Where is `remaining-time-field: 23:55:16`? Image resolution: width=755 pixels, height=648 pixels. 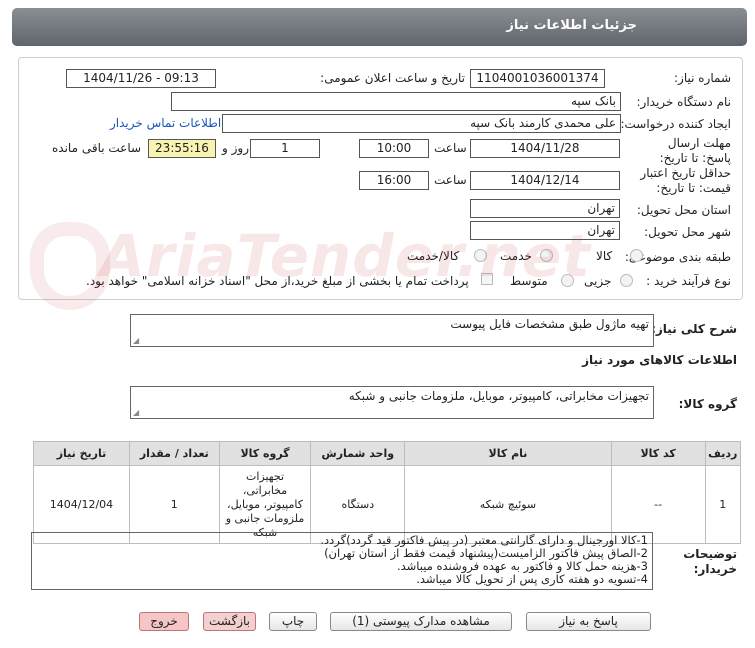
remaining-time-field: 23:55:16 is located at coordinates (182, 148).